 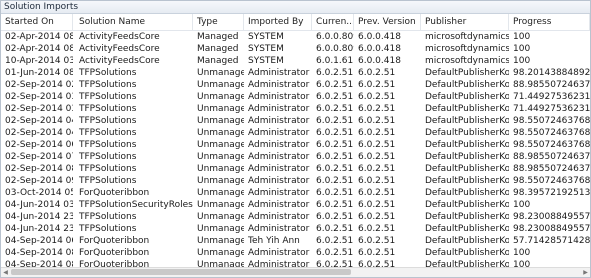 What do you see at coordinates (218, 22) in the screenshot?
I see `column-header-type: Type` at bounding box center [218, 22].